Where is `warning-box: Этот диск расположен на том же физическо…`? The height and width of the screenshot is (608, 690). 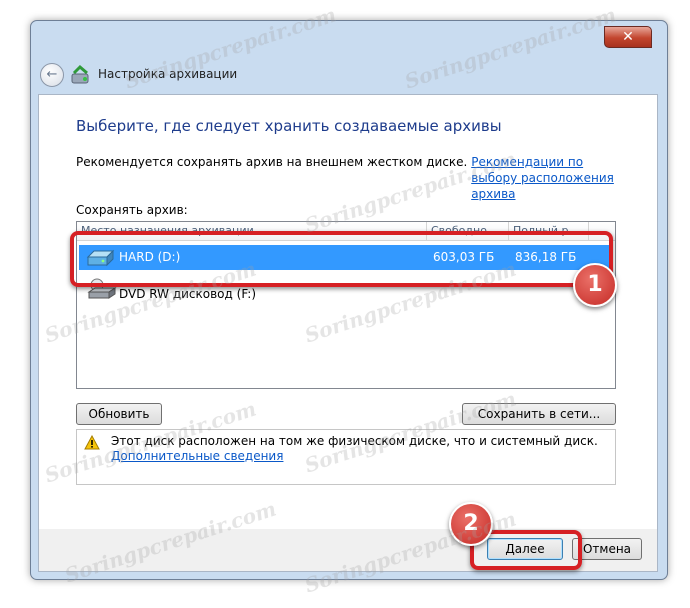 warning-box: Этот диск расположен на том же физическо… is located at coordinates (346, 457).